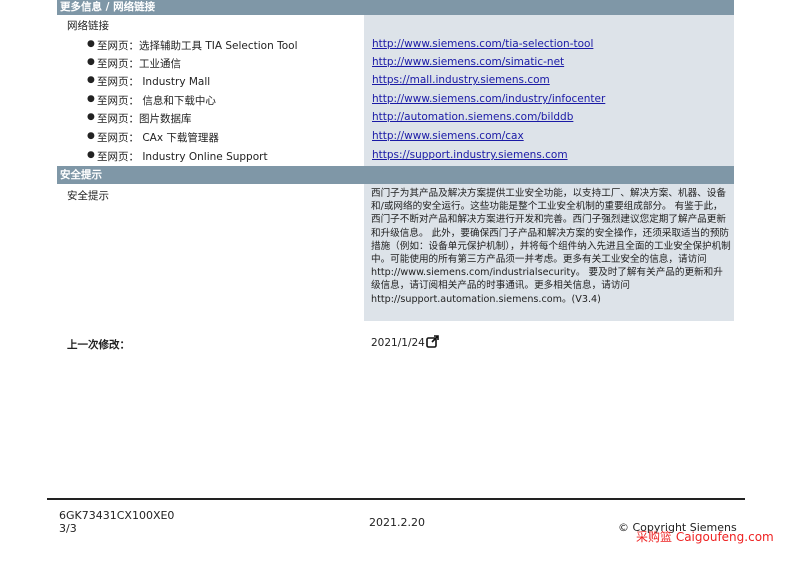 This screenshot has width=793, height=561. I want to click on section-header-more-info: 更多信息 / 网络链接, so click(395, 7).